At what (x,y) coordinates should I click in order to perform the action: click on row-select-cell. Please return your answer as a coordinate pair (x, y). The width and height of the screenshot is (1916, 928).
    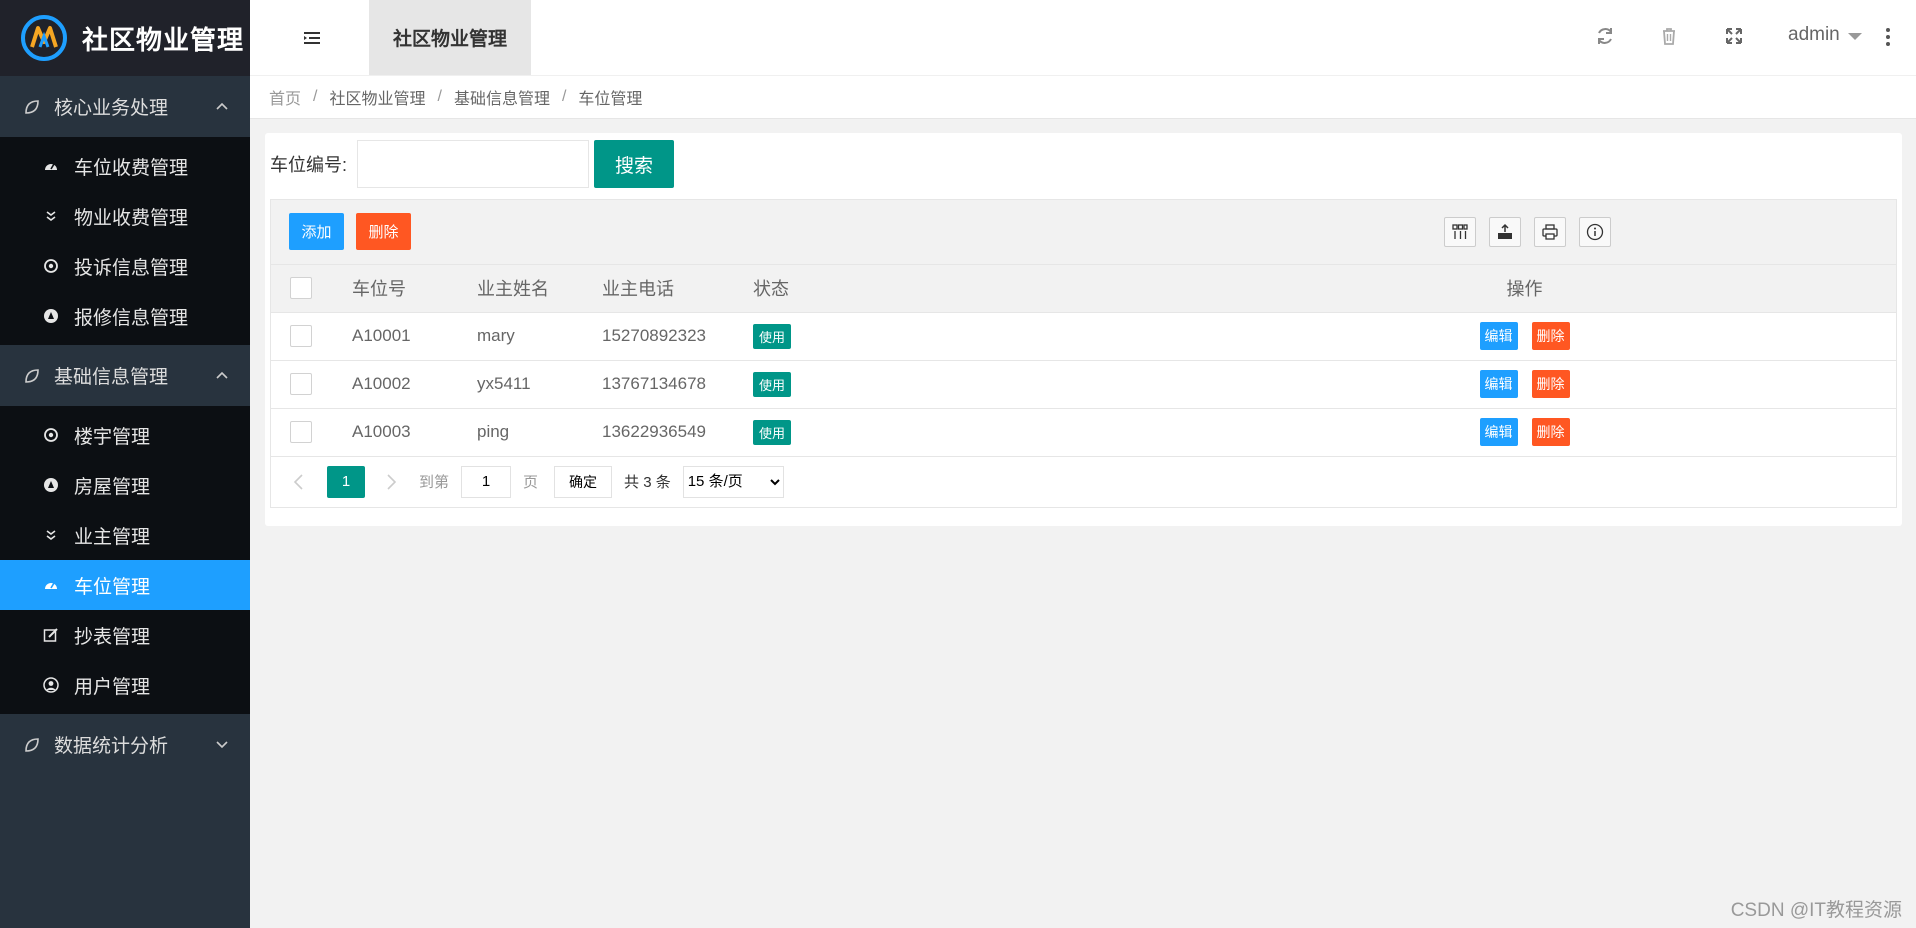
    Looking at the image, I should click on (311, 384).